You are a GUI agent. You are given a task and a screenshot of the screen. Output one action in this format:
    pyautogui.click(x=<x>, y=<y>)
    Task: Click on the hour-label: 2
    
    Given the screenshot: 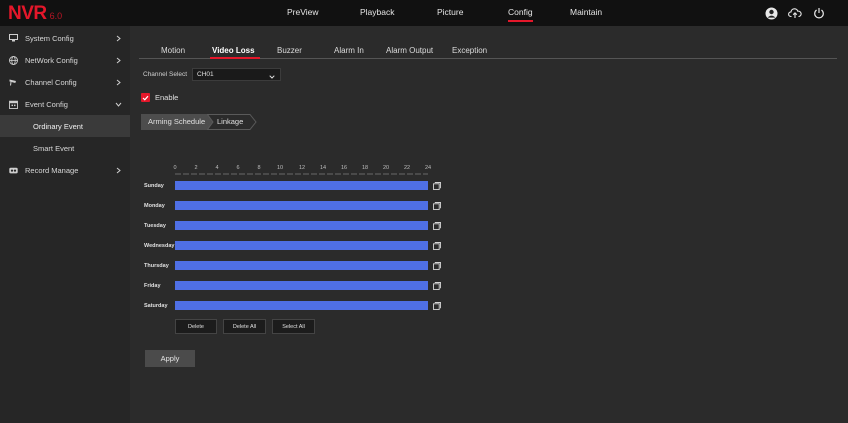 What is the action you would take?
    pyautogui.click(x=196, y=168)
    